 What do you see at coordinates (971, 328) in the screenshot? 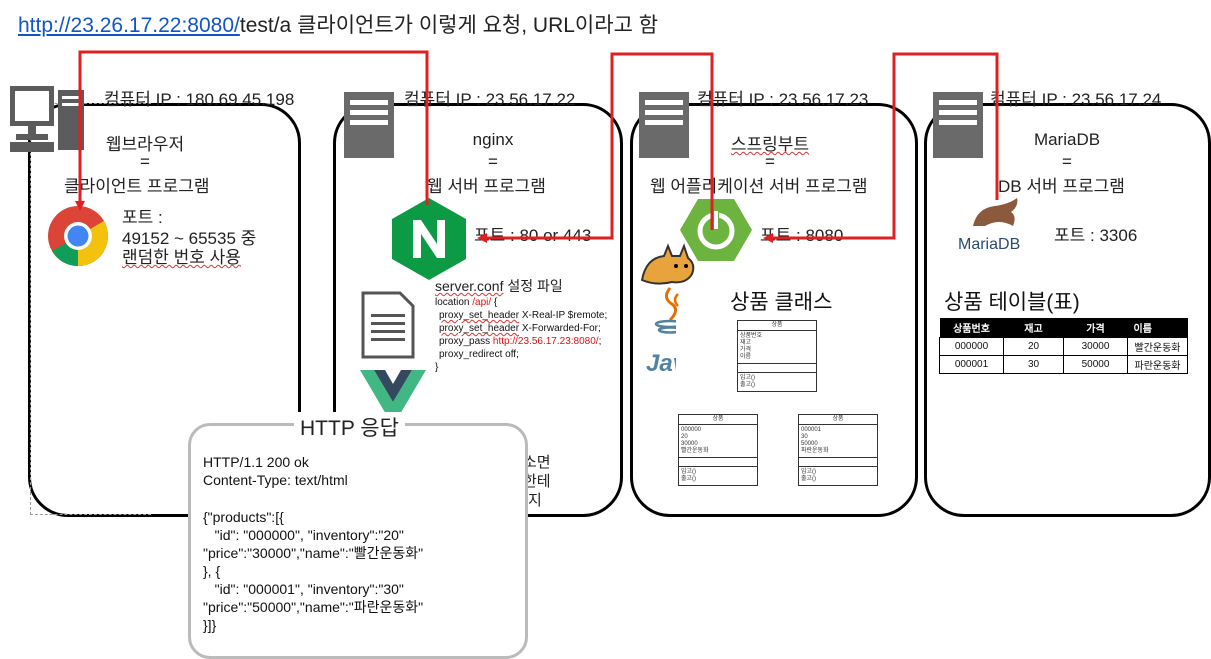
I see `db-col-header: 상품번호` at bounding box center [971, 328].